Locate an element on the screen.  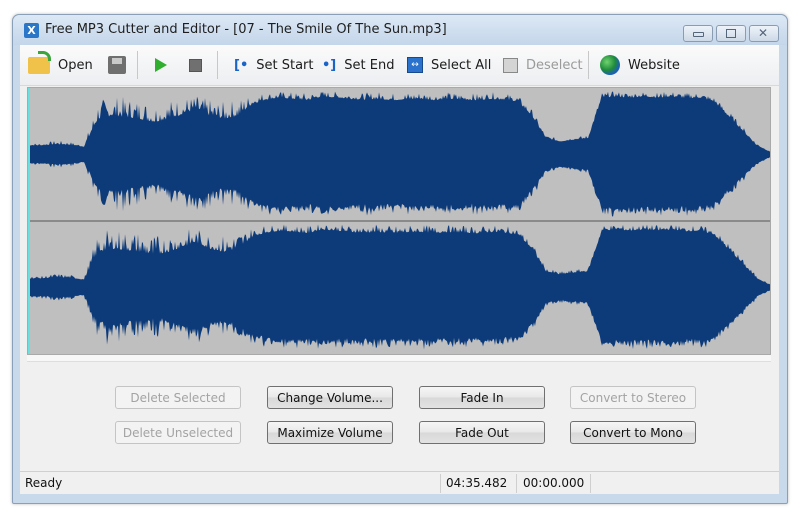
open-button: Open is located at coordinates (60, 64).